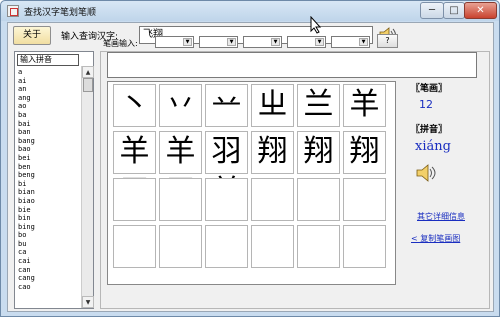 Image resolution: width=500 pixels, height=317 pixels. I want to click on pinyin-list-item: bi, so click(48, 184).